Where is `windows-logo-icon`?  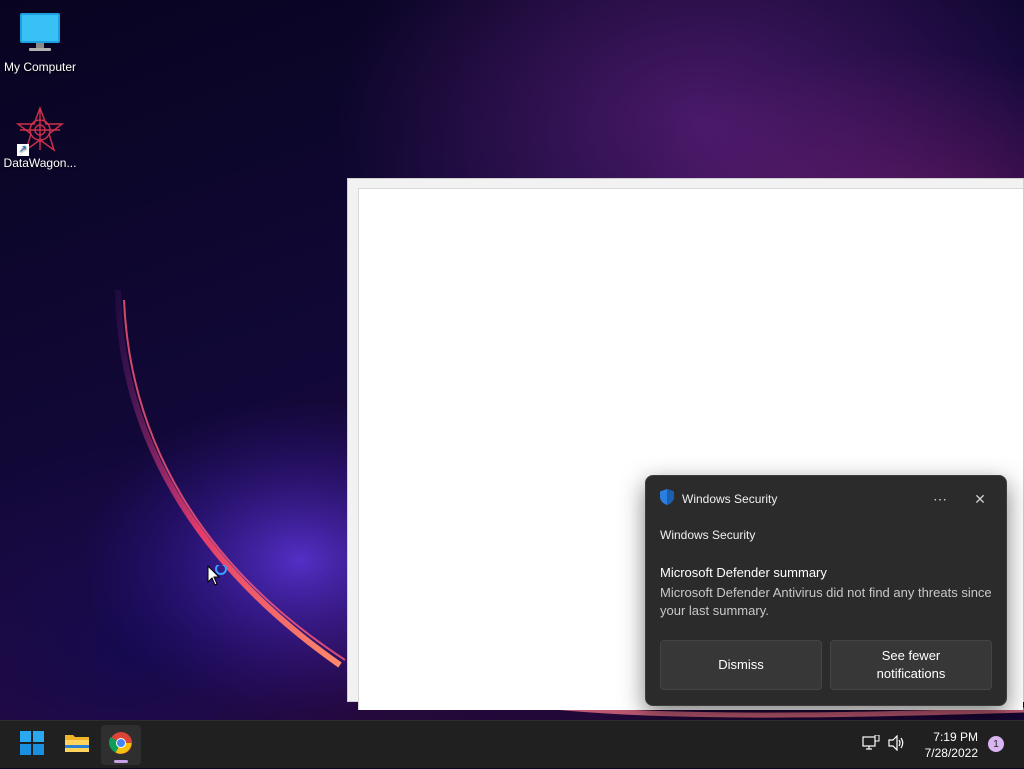
windows-logo-icon is located at coordinates (32, 745).